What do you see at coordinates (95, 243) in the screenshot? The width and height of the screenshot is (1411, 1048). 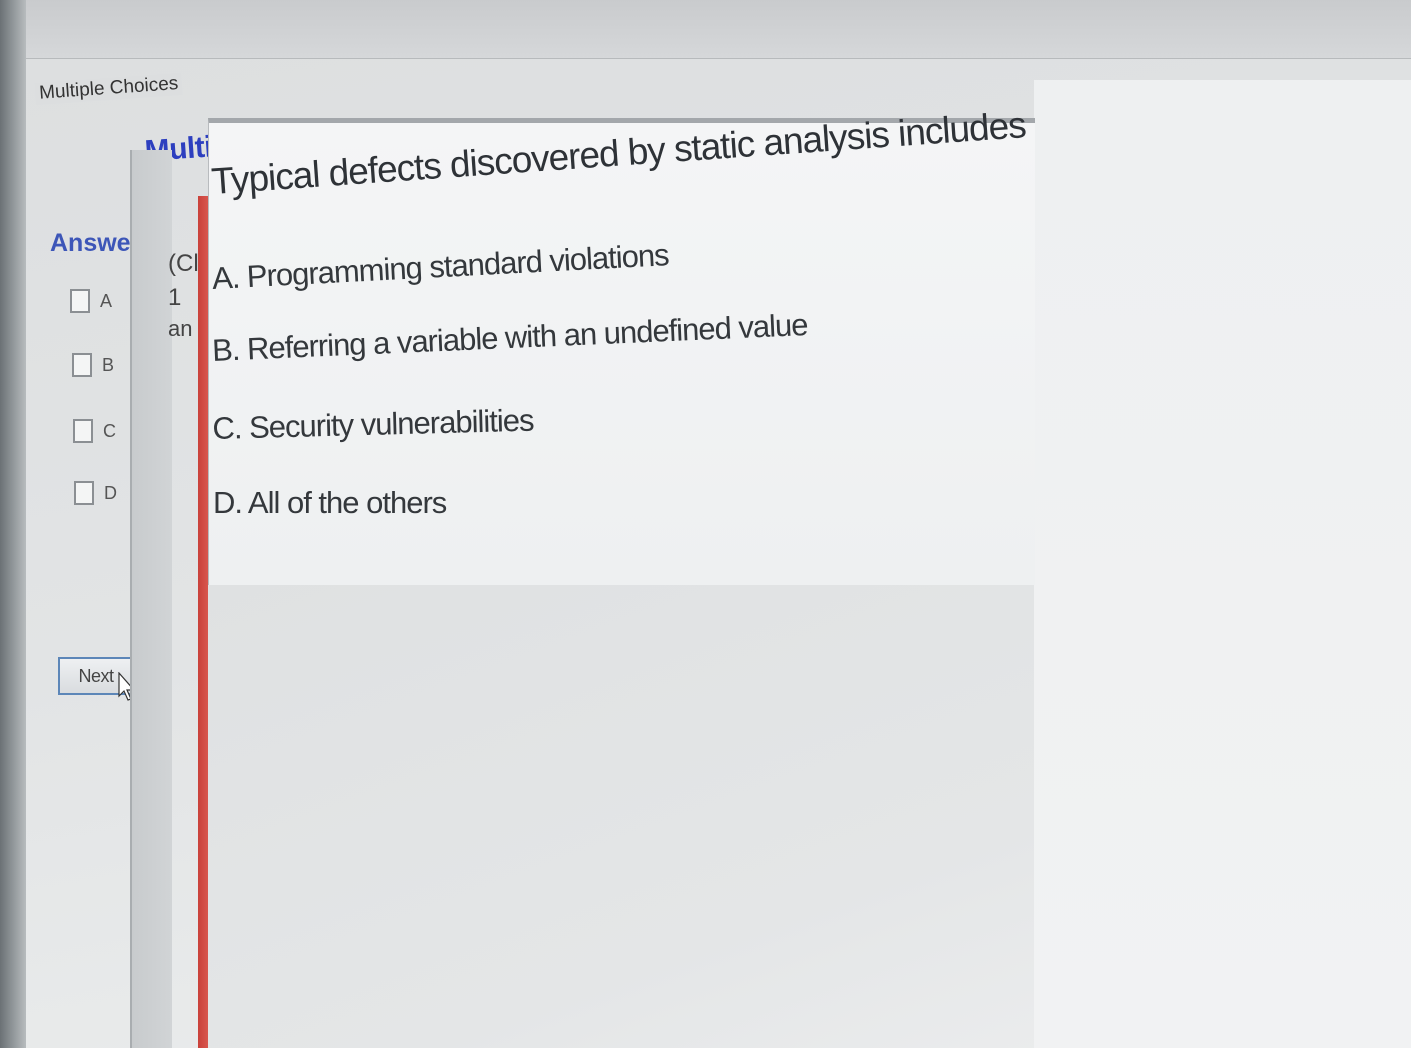 I see `answer-label: Answer` at bounding box center [95, 243].